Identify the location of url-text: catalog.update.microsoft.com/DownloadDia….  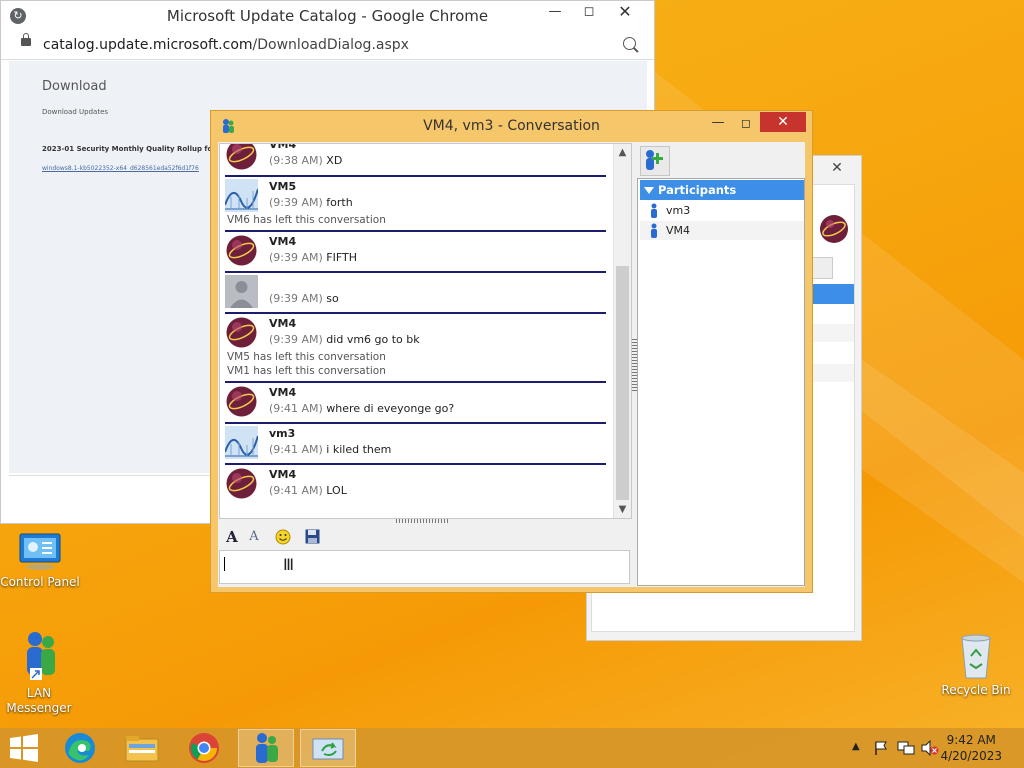
(226, 45).